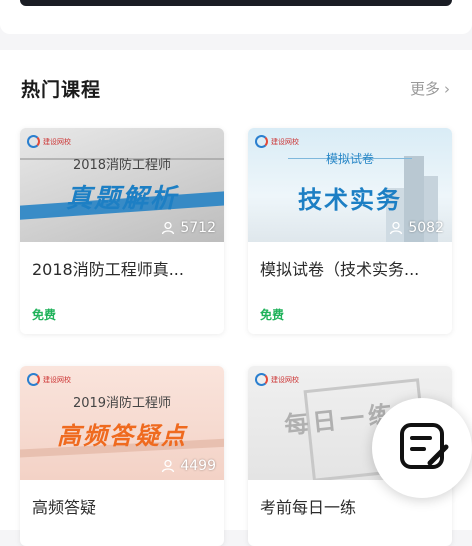 This screenshot has height=546, width=472. I want to click on thumbnail-subtitle: 2018消防工程师, so click(122, 165).